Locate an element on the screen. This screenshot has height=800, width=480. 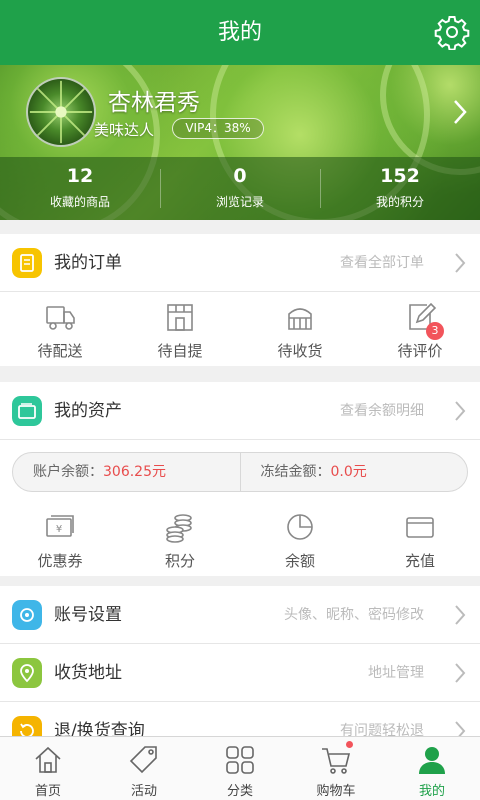
avatar is located at coordinates (61, 112).